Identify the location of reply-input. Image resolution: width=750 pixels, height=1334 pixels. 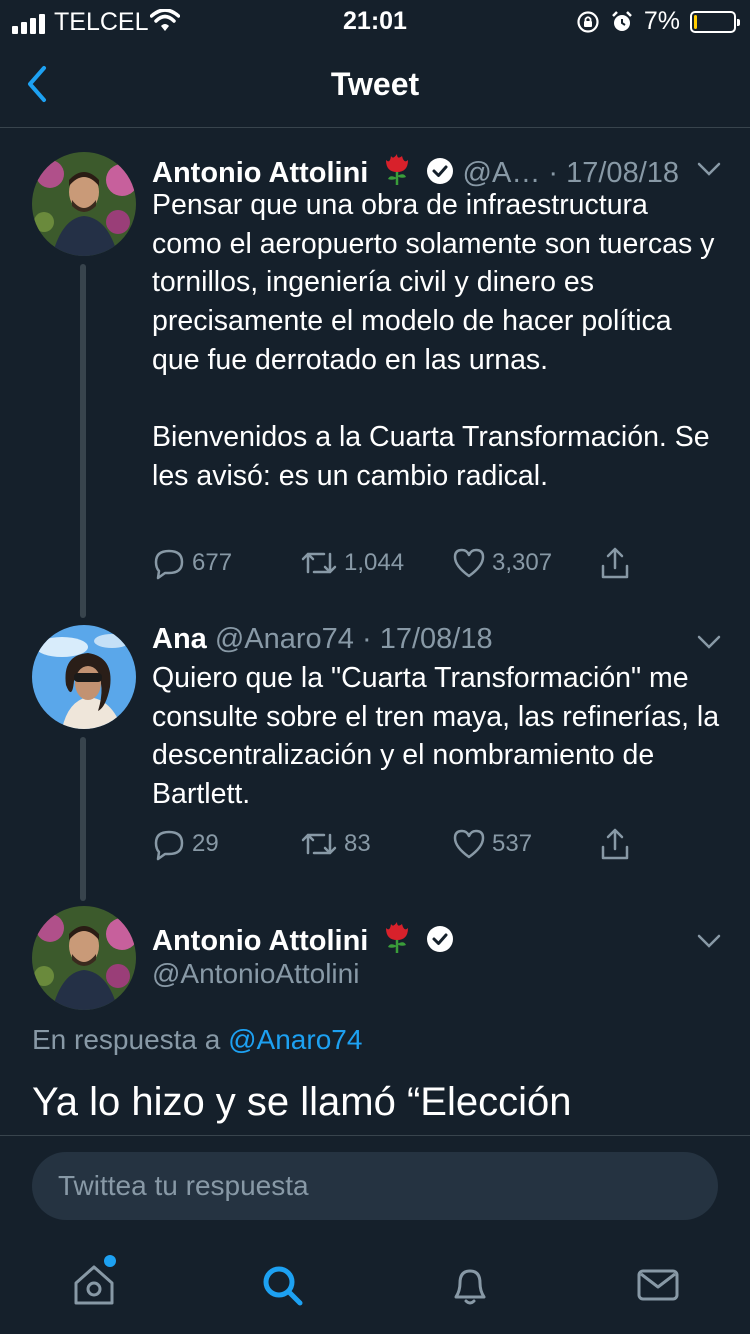
(375, 1186).